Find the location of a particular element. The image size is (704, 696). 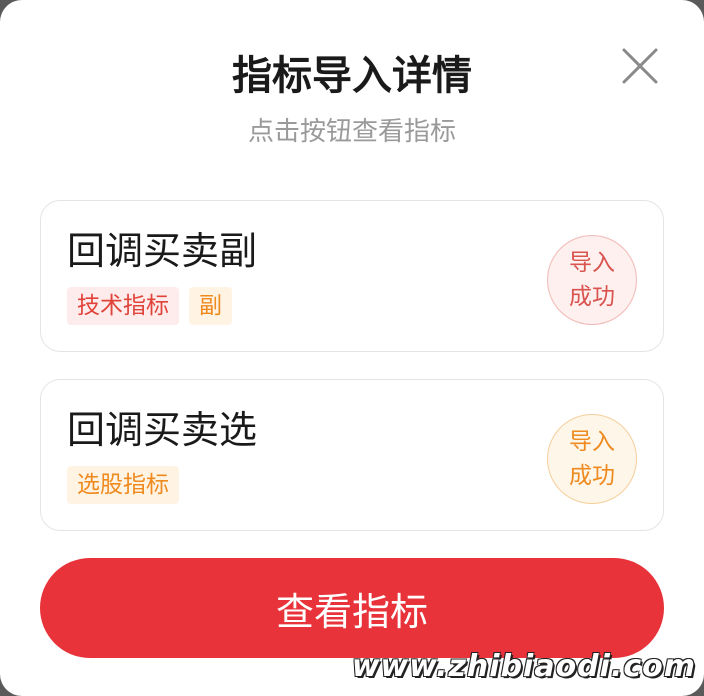

close-icon is located at coordinates (640, 66).